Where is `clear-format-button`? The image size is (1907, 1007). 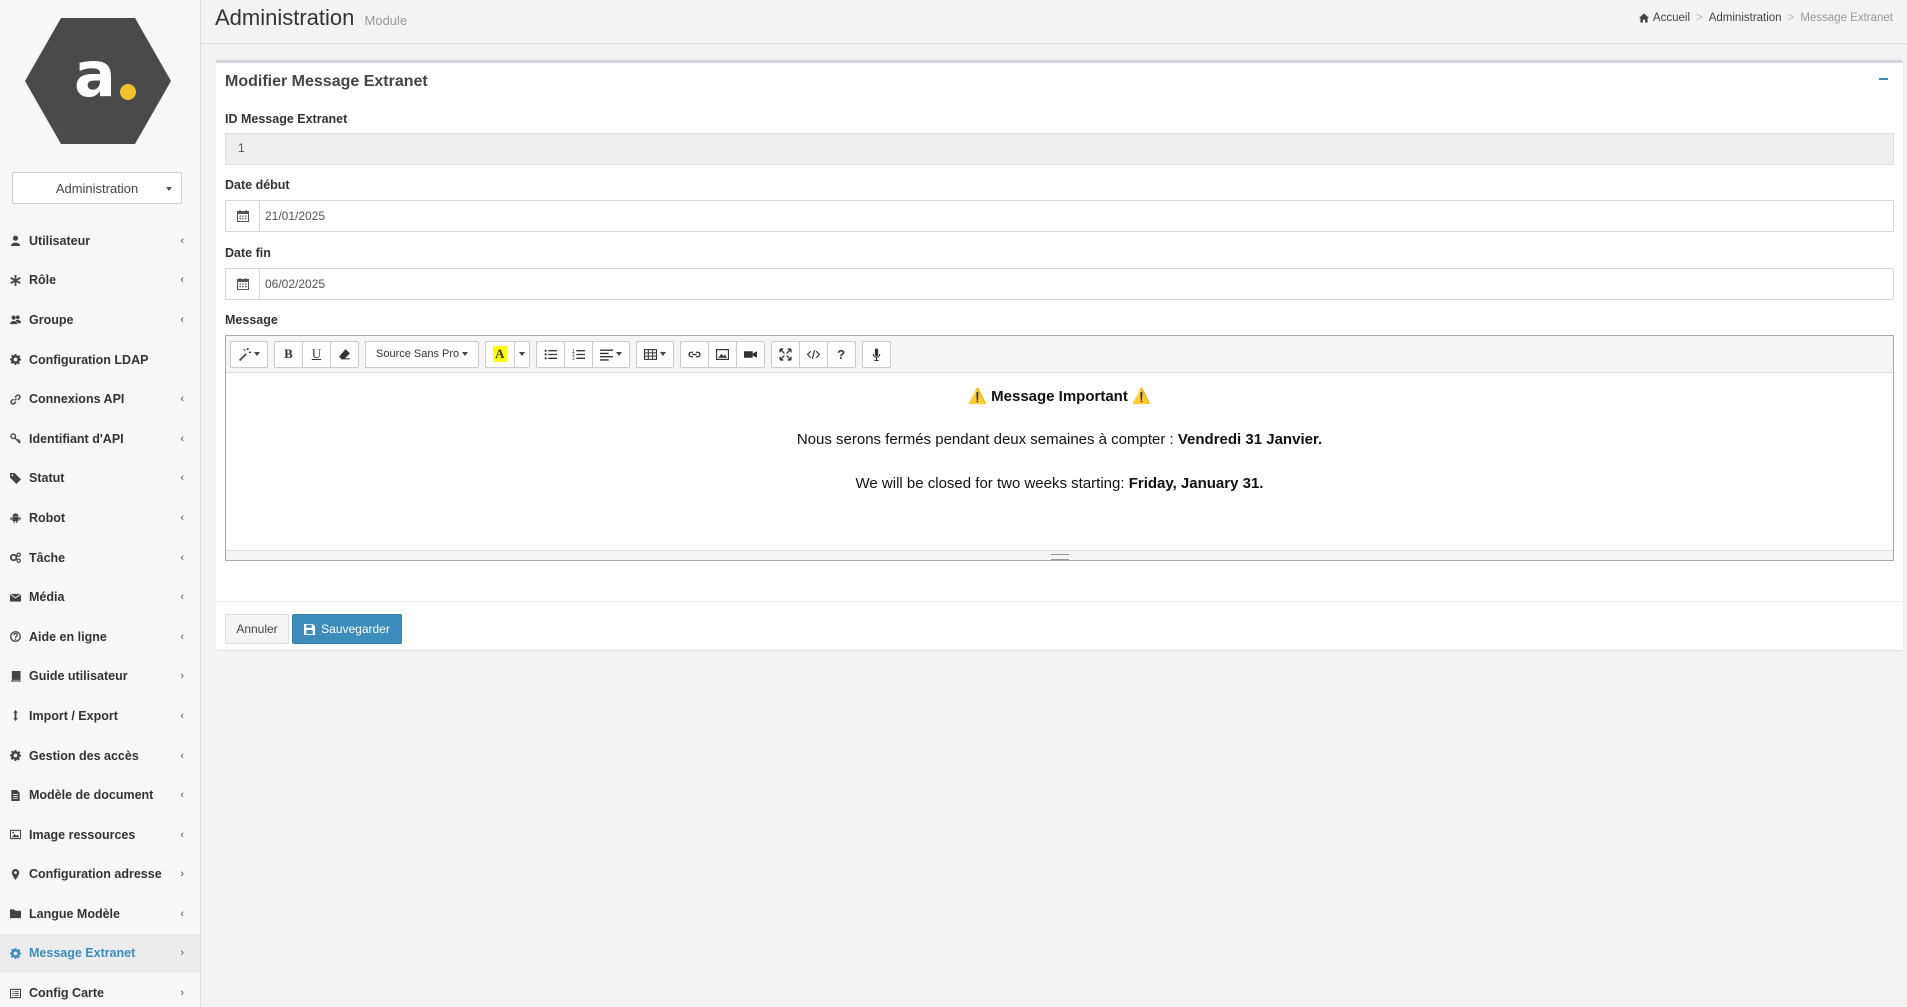 clear-format-button is located at coordinates (344, 354).